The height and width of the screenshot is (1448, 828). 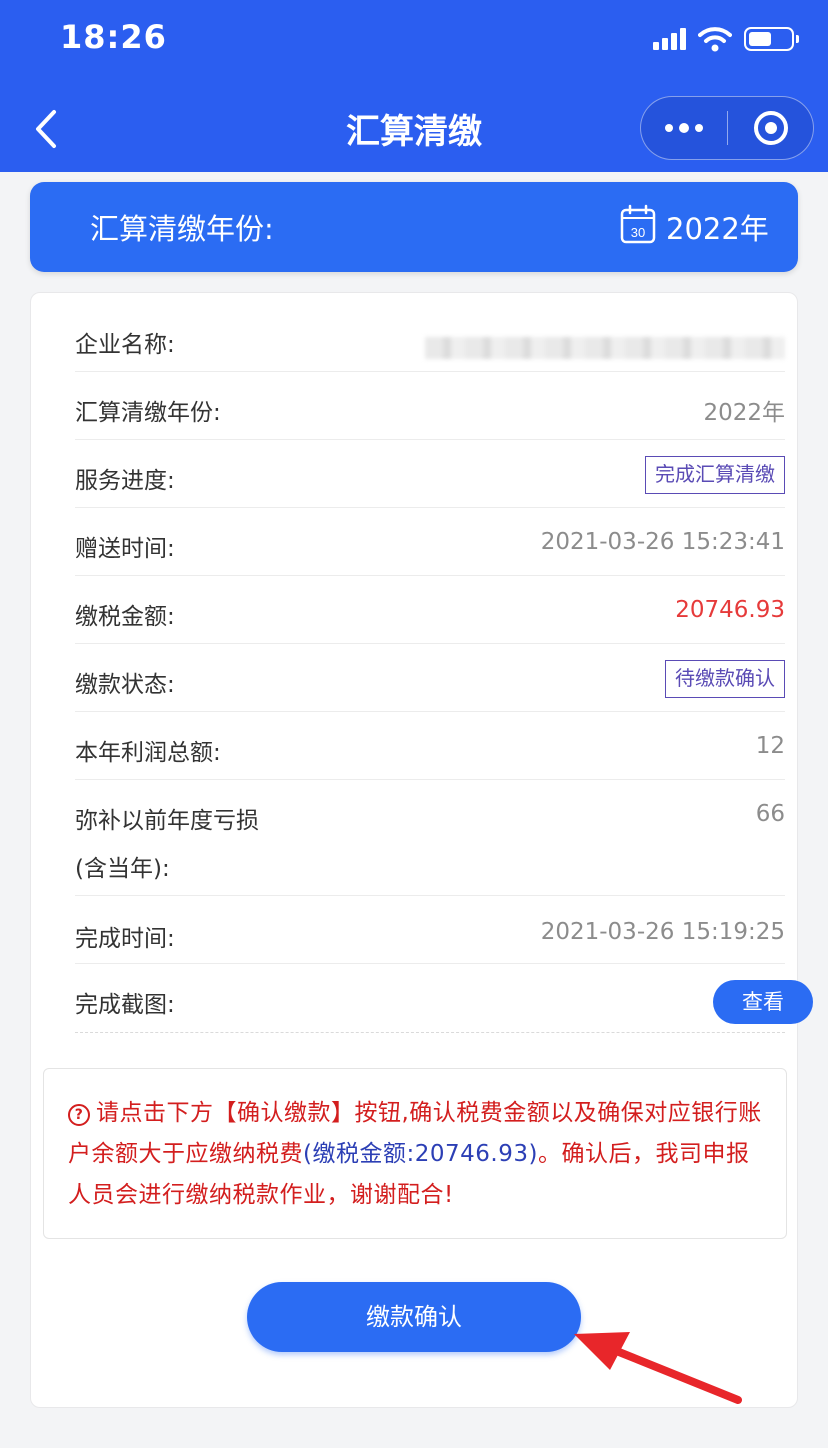 What do you see at coordinates (414, 1317) in the screenshot?
I see `confirm-payment-button: 缴款确认` at bounding box center [414, 1317].